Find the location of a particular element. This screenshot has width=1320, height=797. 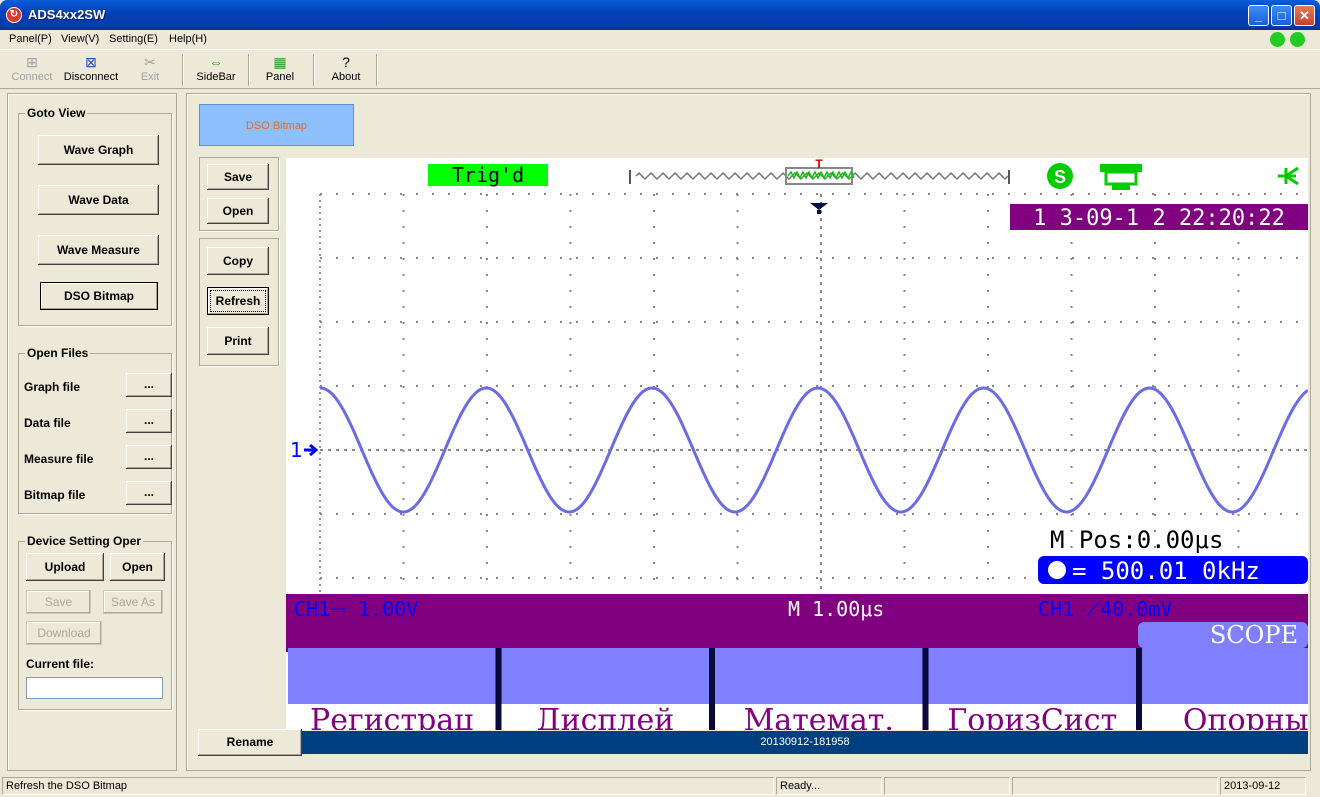

bitmap-file-label: Bitmap file is located at coordinates (55, 495).